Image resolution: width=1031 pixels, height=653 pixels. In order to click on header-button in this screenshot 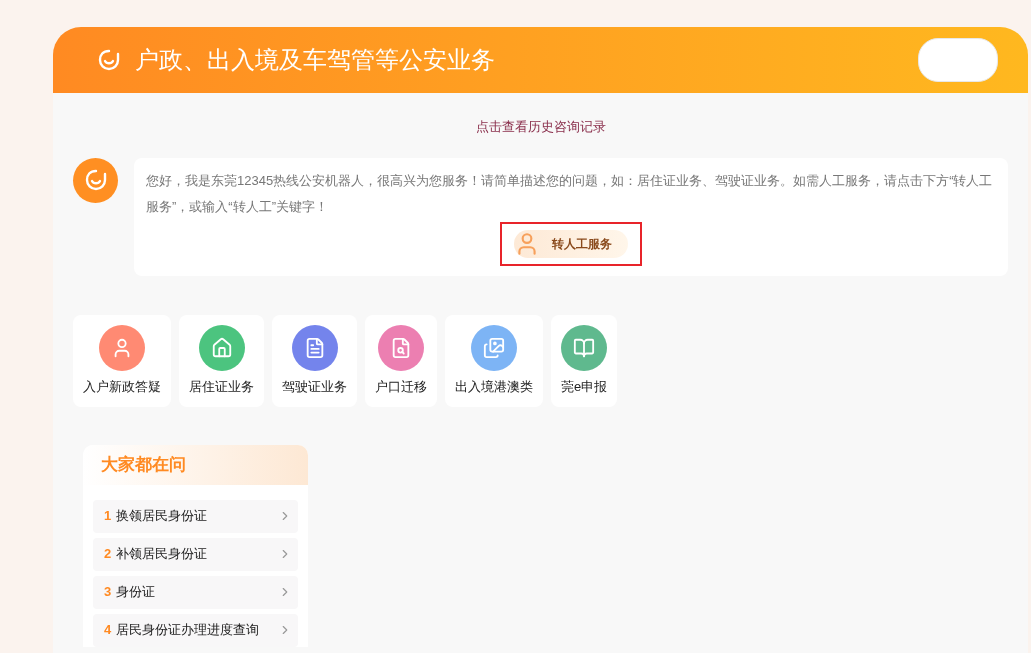, I will do `click(958, 60)`.